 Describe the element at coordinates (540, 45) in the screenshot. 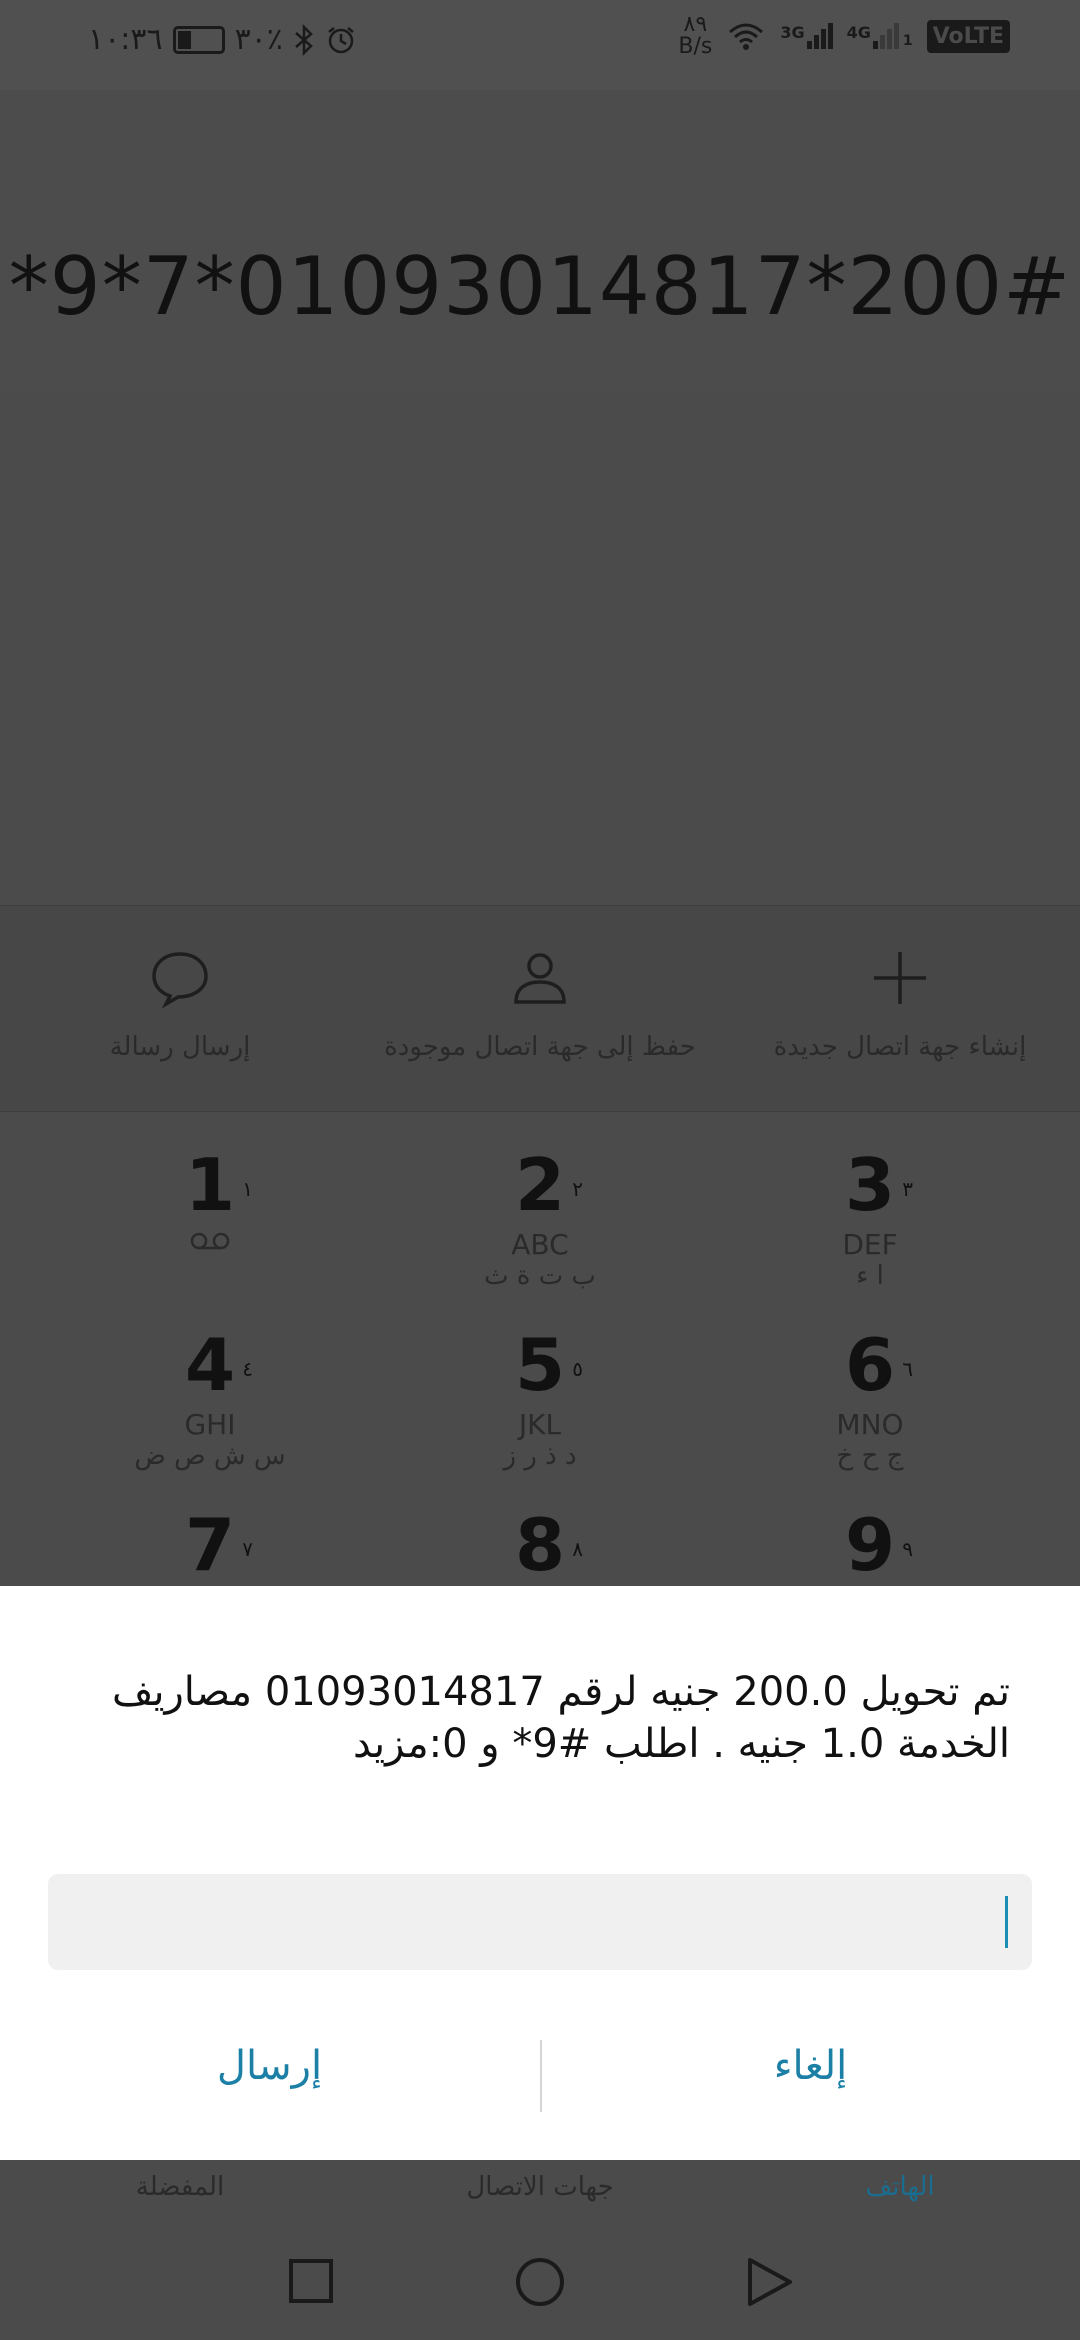

I see `status-bar: ١٠:٣٦ ٣٠٪ ٨٩ B/s 3G 4G 1 VoLTE` at that location.